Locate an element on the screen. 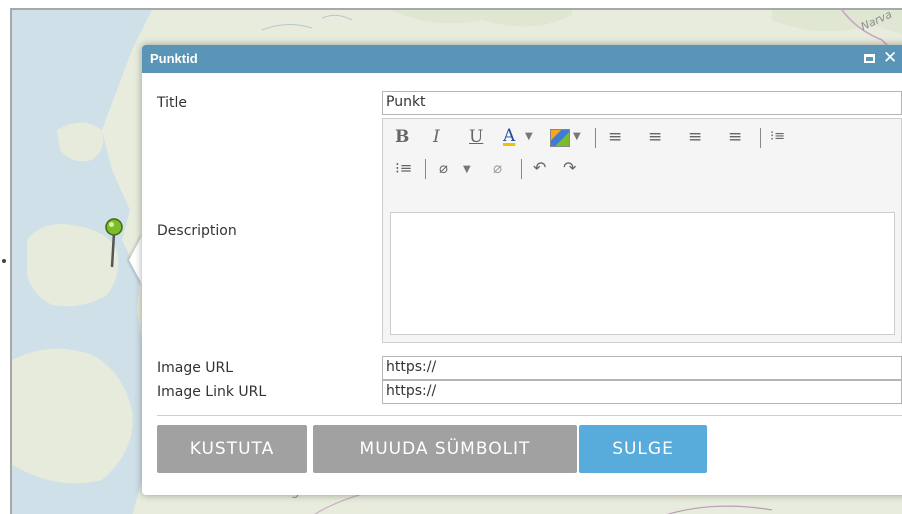  undo-icon: ↶ is located at coordinates (539, 168).